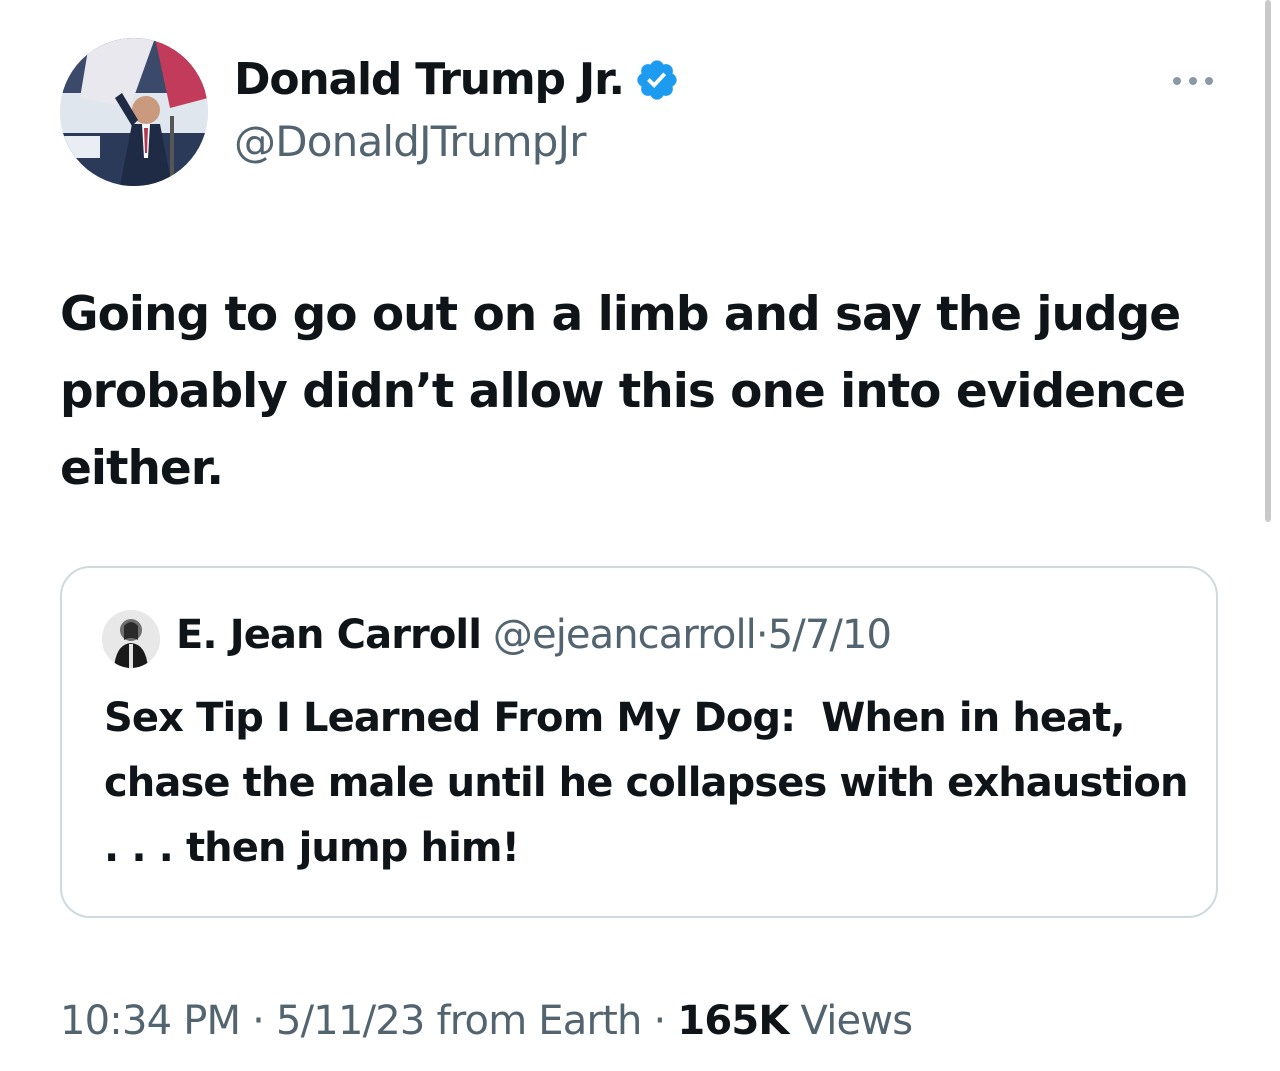  I want to click on tweet-time: 10:34 PM, so click(150, 1021).